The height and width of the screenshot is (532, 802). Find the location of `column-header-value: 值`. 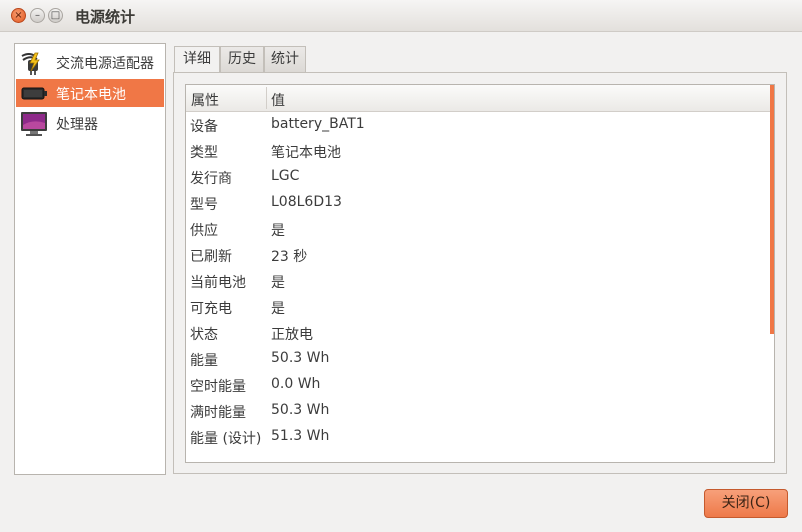

column-header-value: 值 is located at coordinates (278, 100).